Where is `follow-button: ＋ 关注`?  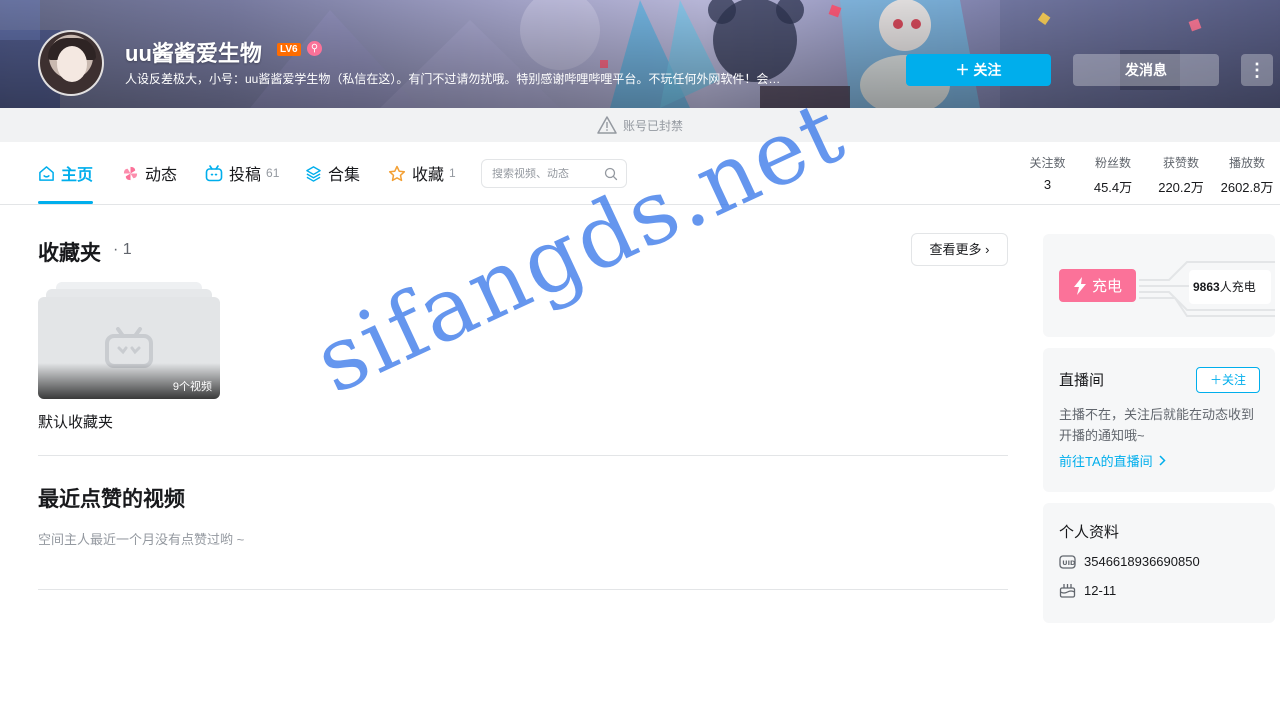 follow-button: ＋ 关注 is located at coordinates (978, 70).